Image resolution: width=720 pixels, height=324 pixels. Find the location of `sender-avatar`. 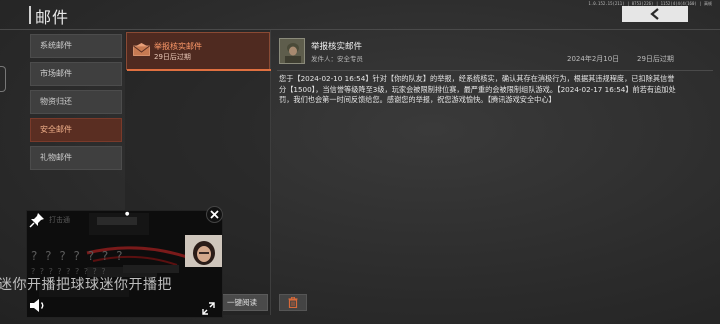

sender-avatar is located at coordinates (292, 51).